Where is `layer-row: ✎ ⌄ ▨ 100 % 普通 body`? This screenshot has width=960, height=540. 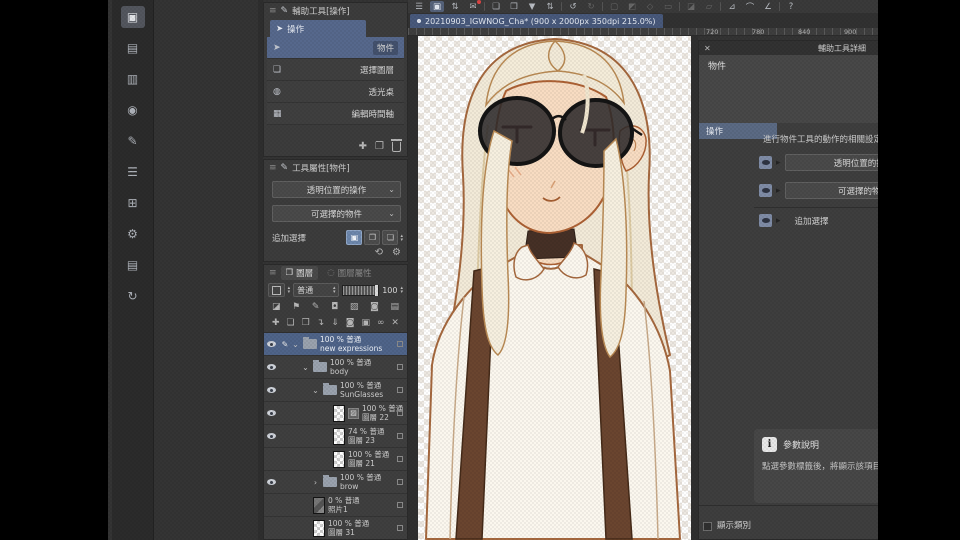
layer-row: ✎ ⌄ ▨ 100 % 普通 body is located at coordinates (335, 367).